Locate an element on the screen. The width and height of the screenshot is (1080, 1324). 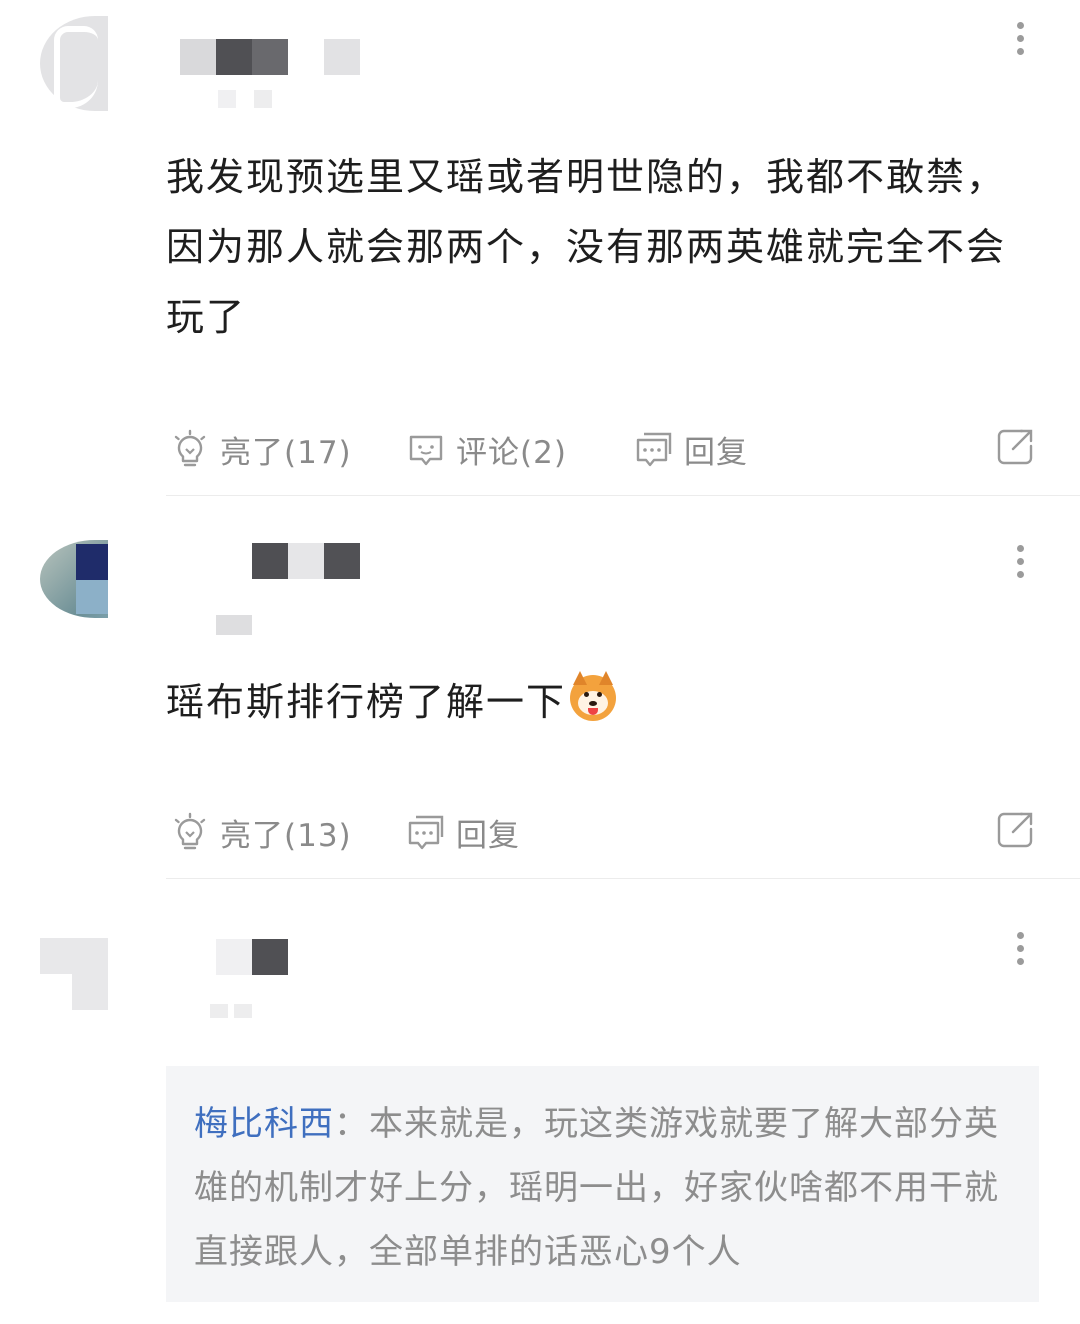
like-count-label: 亮了(17) is located at coordinates (286, 452).